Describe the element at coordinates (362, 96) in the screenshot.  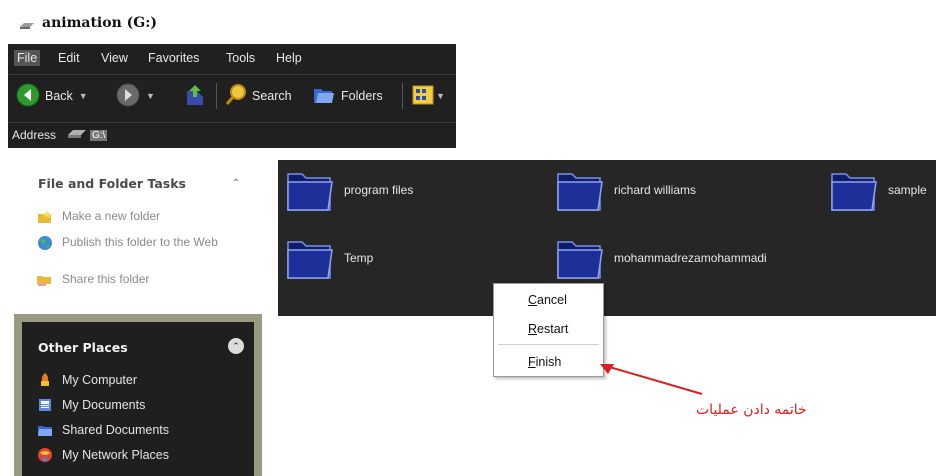
I see `folders-label: Folders` at that location.